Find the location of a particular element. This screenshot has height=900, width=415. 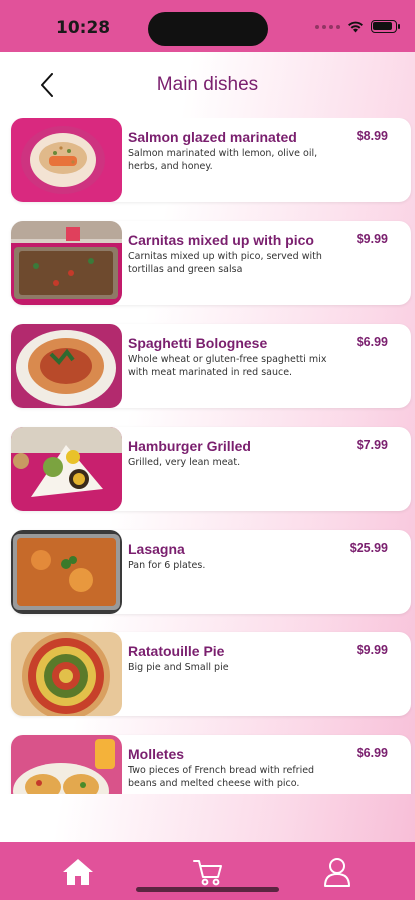

page-title: Main dishes is located at coordinates (207, 84).